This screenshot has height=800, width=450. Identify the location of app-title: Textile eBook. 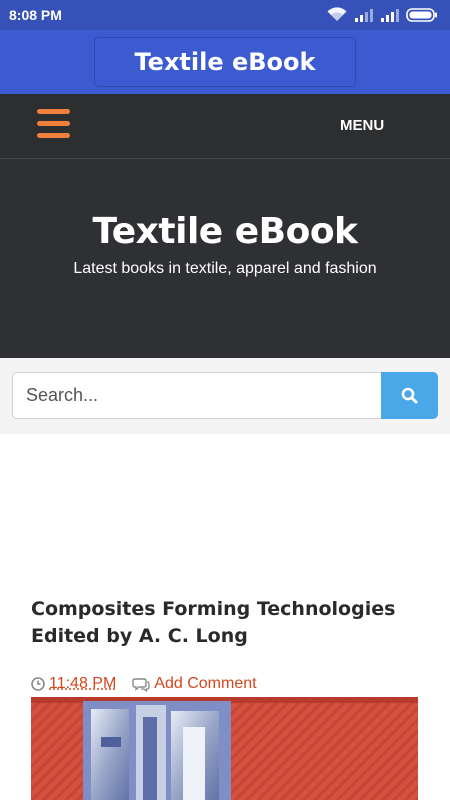
(225, 62).